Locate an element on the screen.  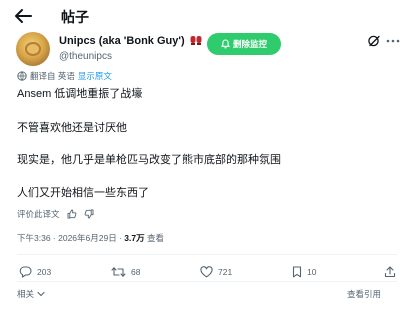
top-bar: 帖子 is located at coordinates (205, 17).